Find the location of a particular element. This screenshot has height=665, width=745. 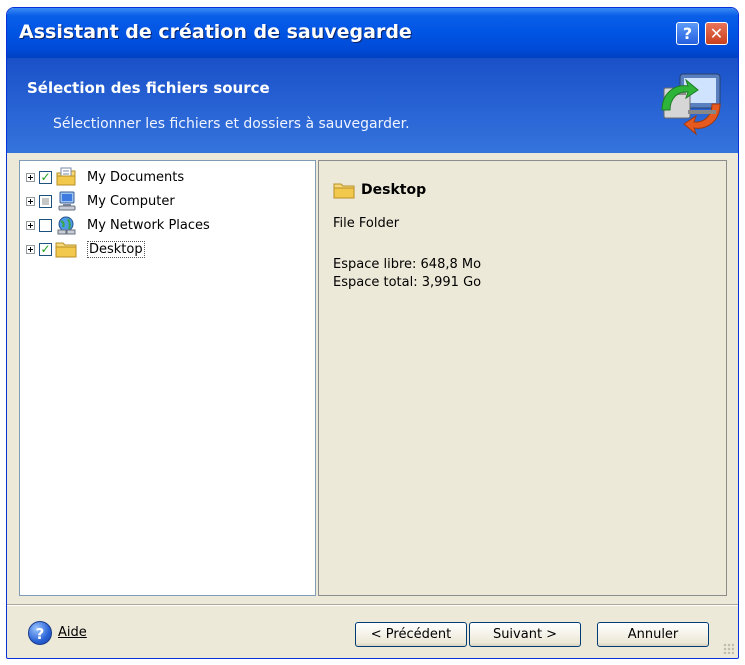

backup-computer-icon is located at coordinates (691, 104).